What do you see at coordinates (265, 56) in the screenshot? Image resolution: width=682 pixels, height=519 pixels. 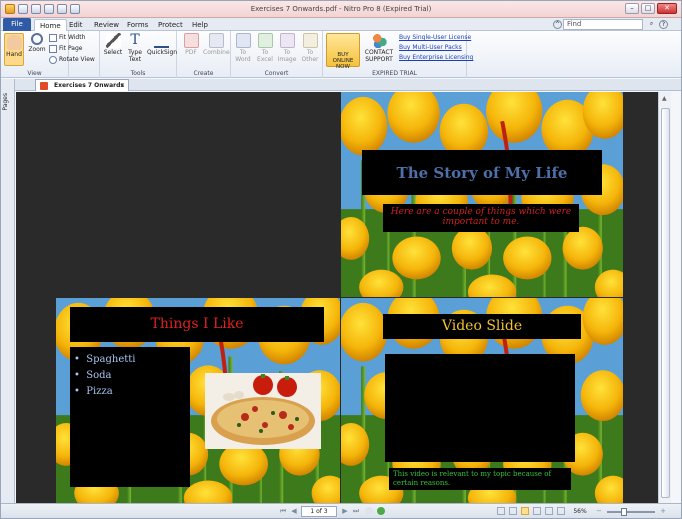 I see `to-excel-label: To Excel` at bounding box center [265, 56].